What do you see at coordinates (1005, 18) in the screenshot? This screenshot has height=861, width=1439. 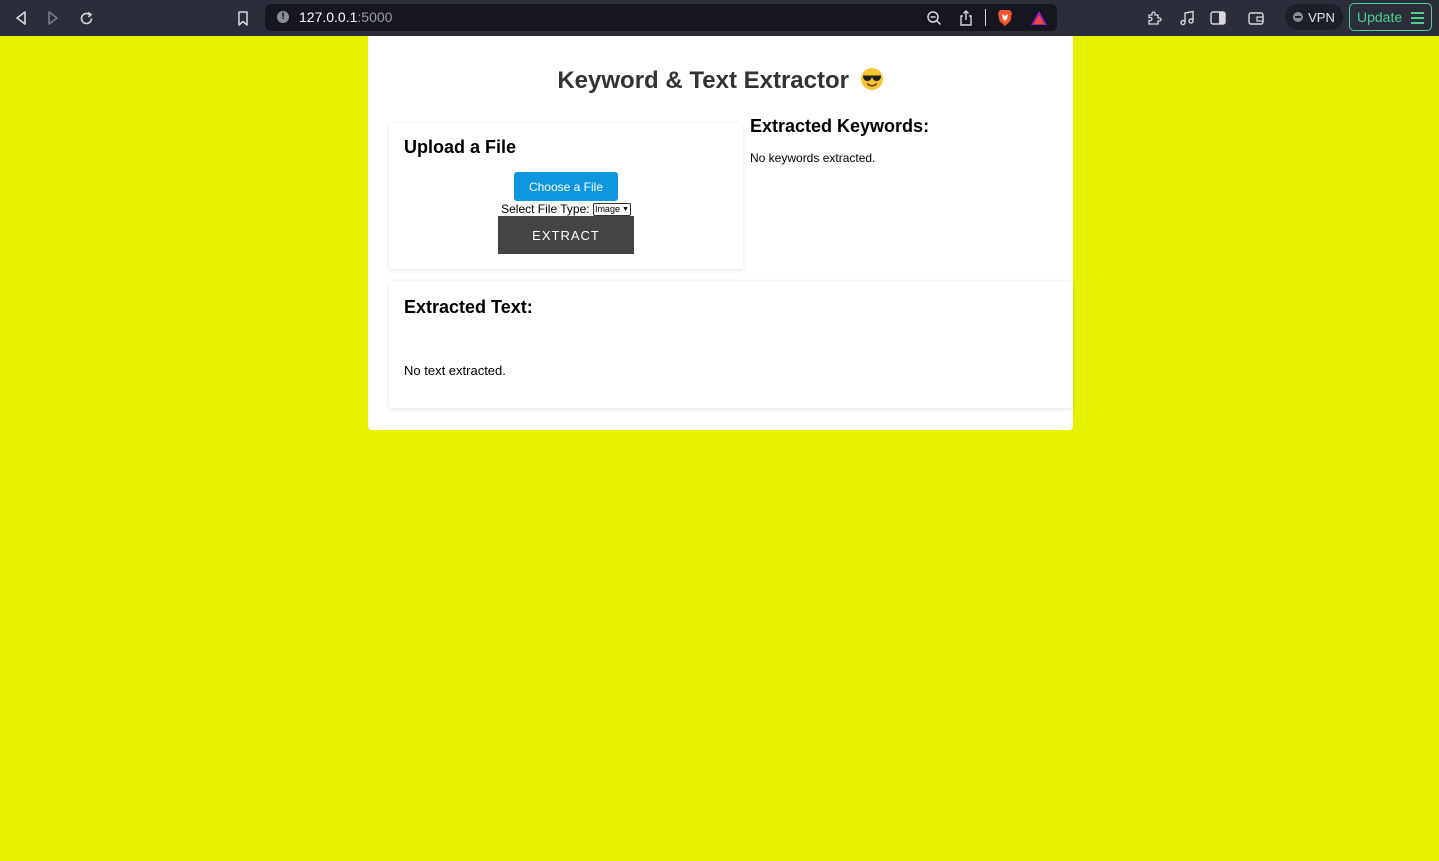 I see `brave-shields-icon` at bounding box center [1005, 18].